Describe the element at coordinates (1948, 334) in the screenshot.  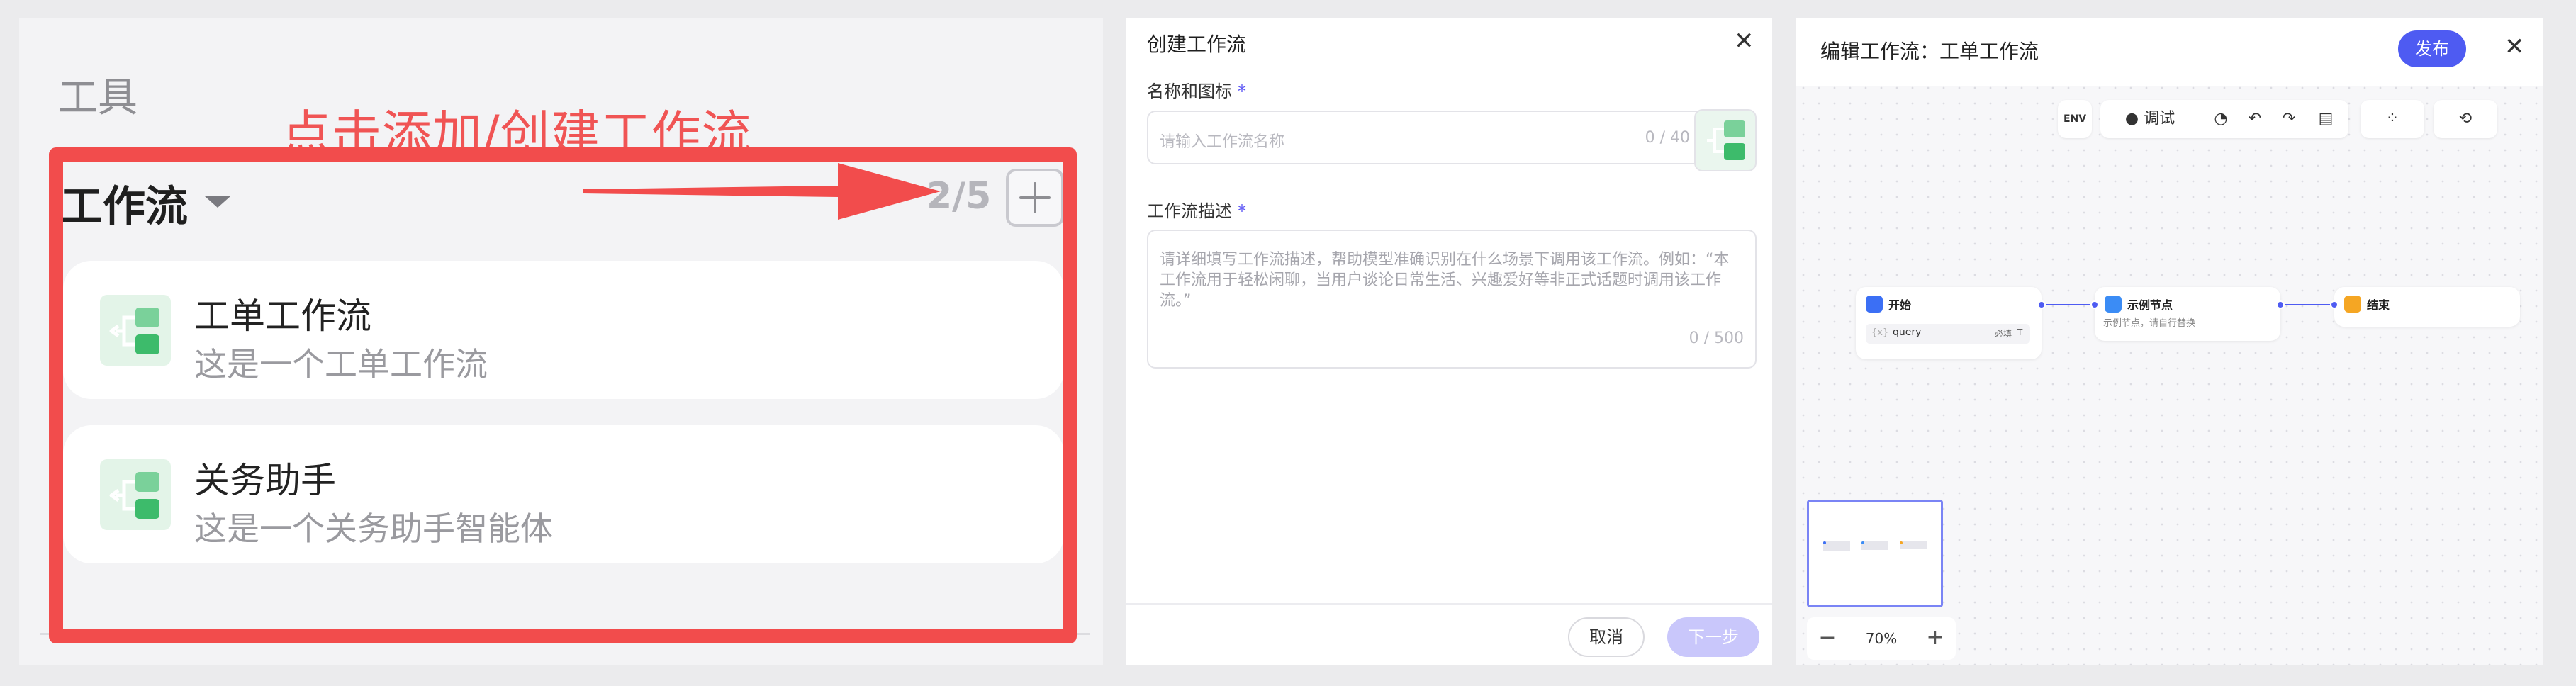
I see `param-row: {x} query 必填 T` at that location.